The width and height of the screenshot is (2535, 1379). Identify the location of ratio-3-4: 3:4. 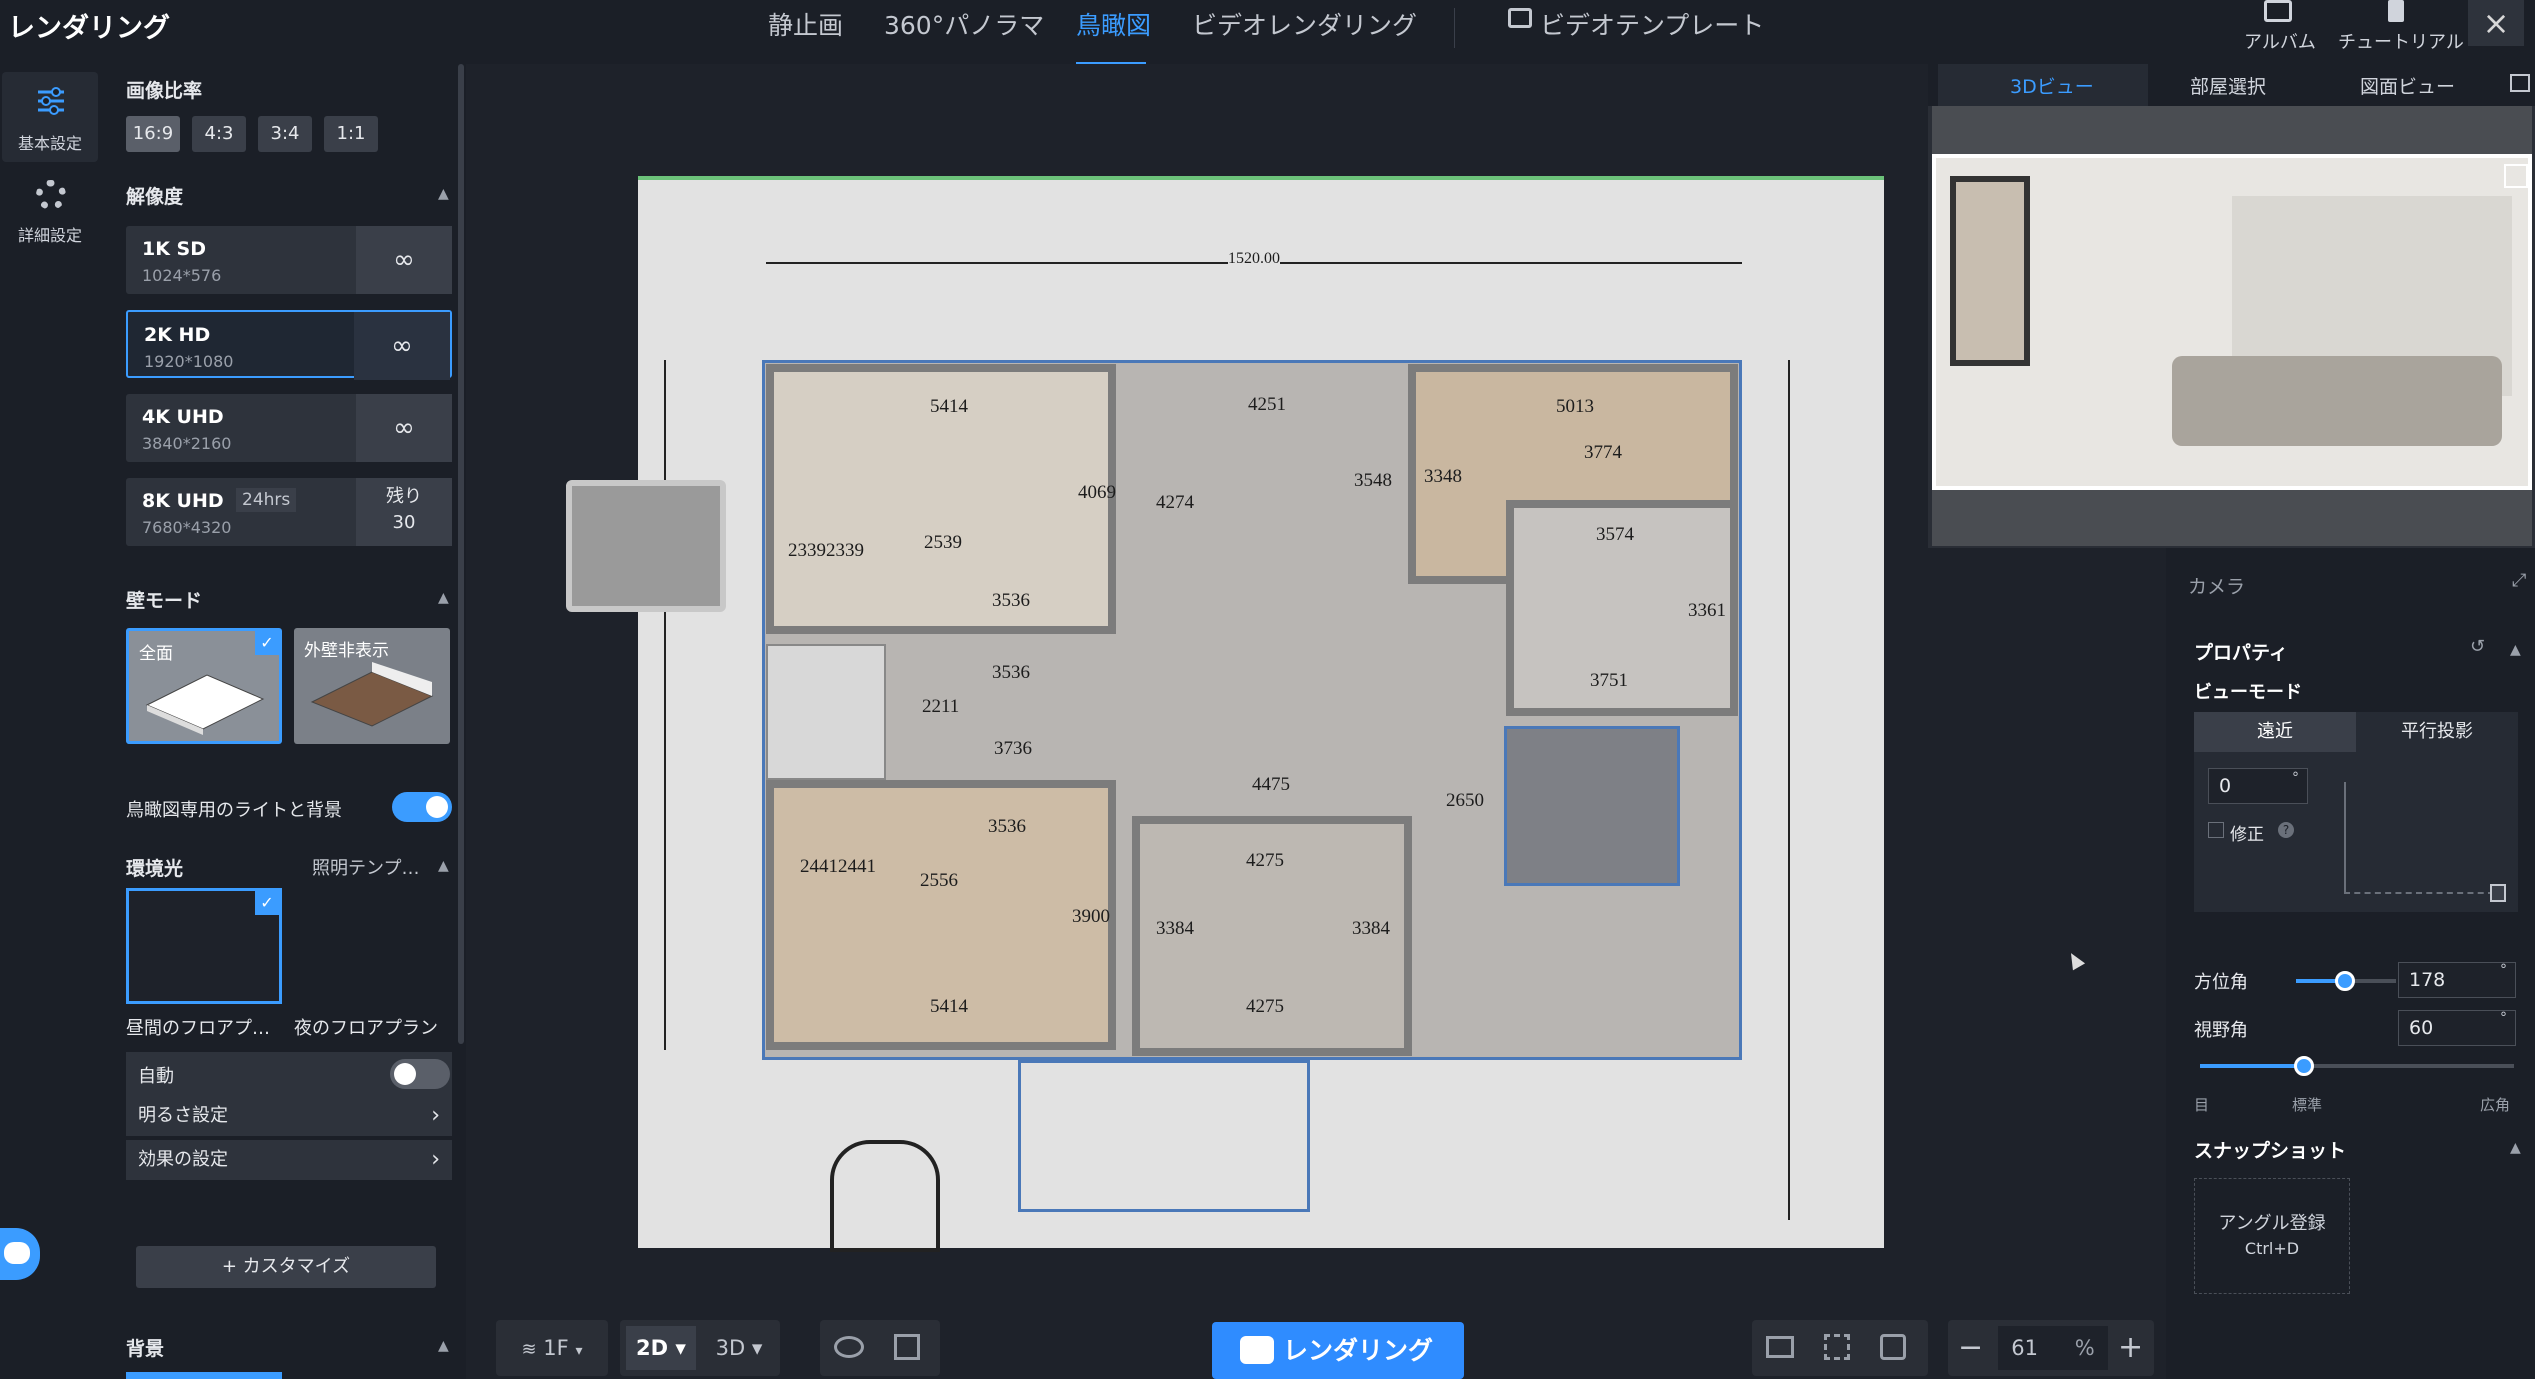
(285, 134).